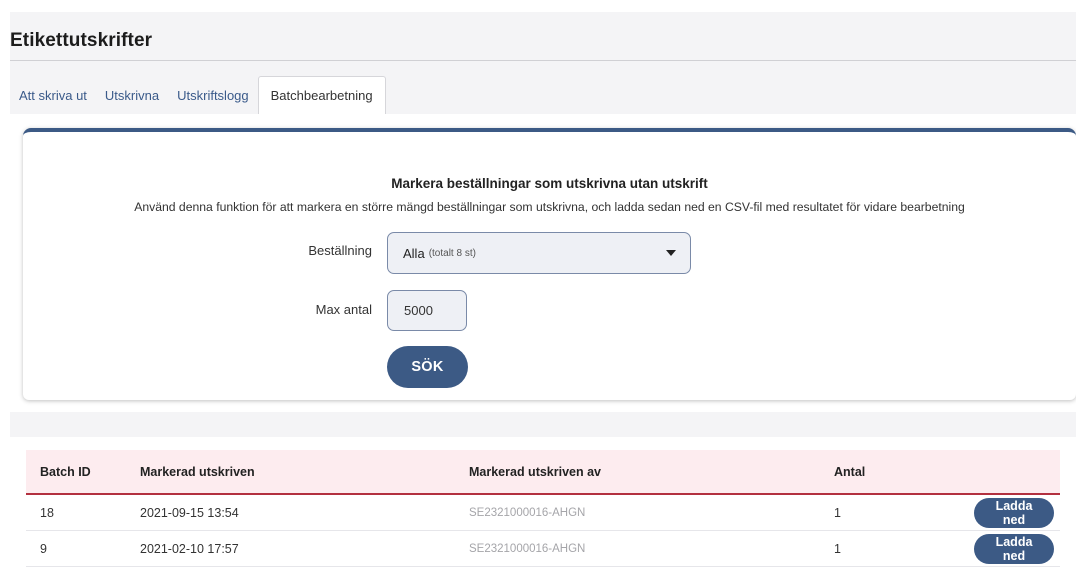 The width and height of the screenshot is (1076, 567). What do you see at coordinates (304, 512) in the screenshot?
I see `cell-marked-at: 2021-09-15 13:54` at bounding box center [304, 512].